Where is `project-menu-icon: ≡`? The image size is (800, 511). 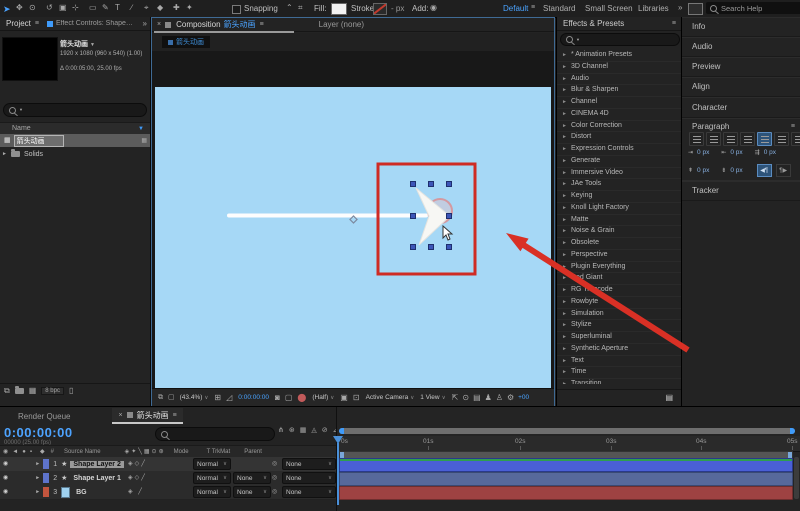 project-menu-icon: ≡ is located at coordinates (37, 23).